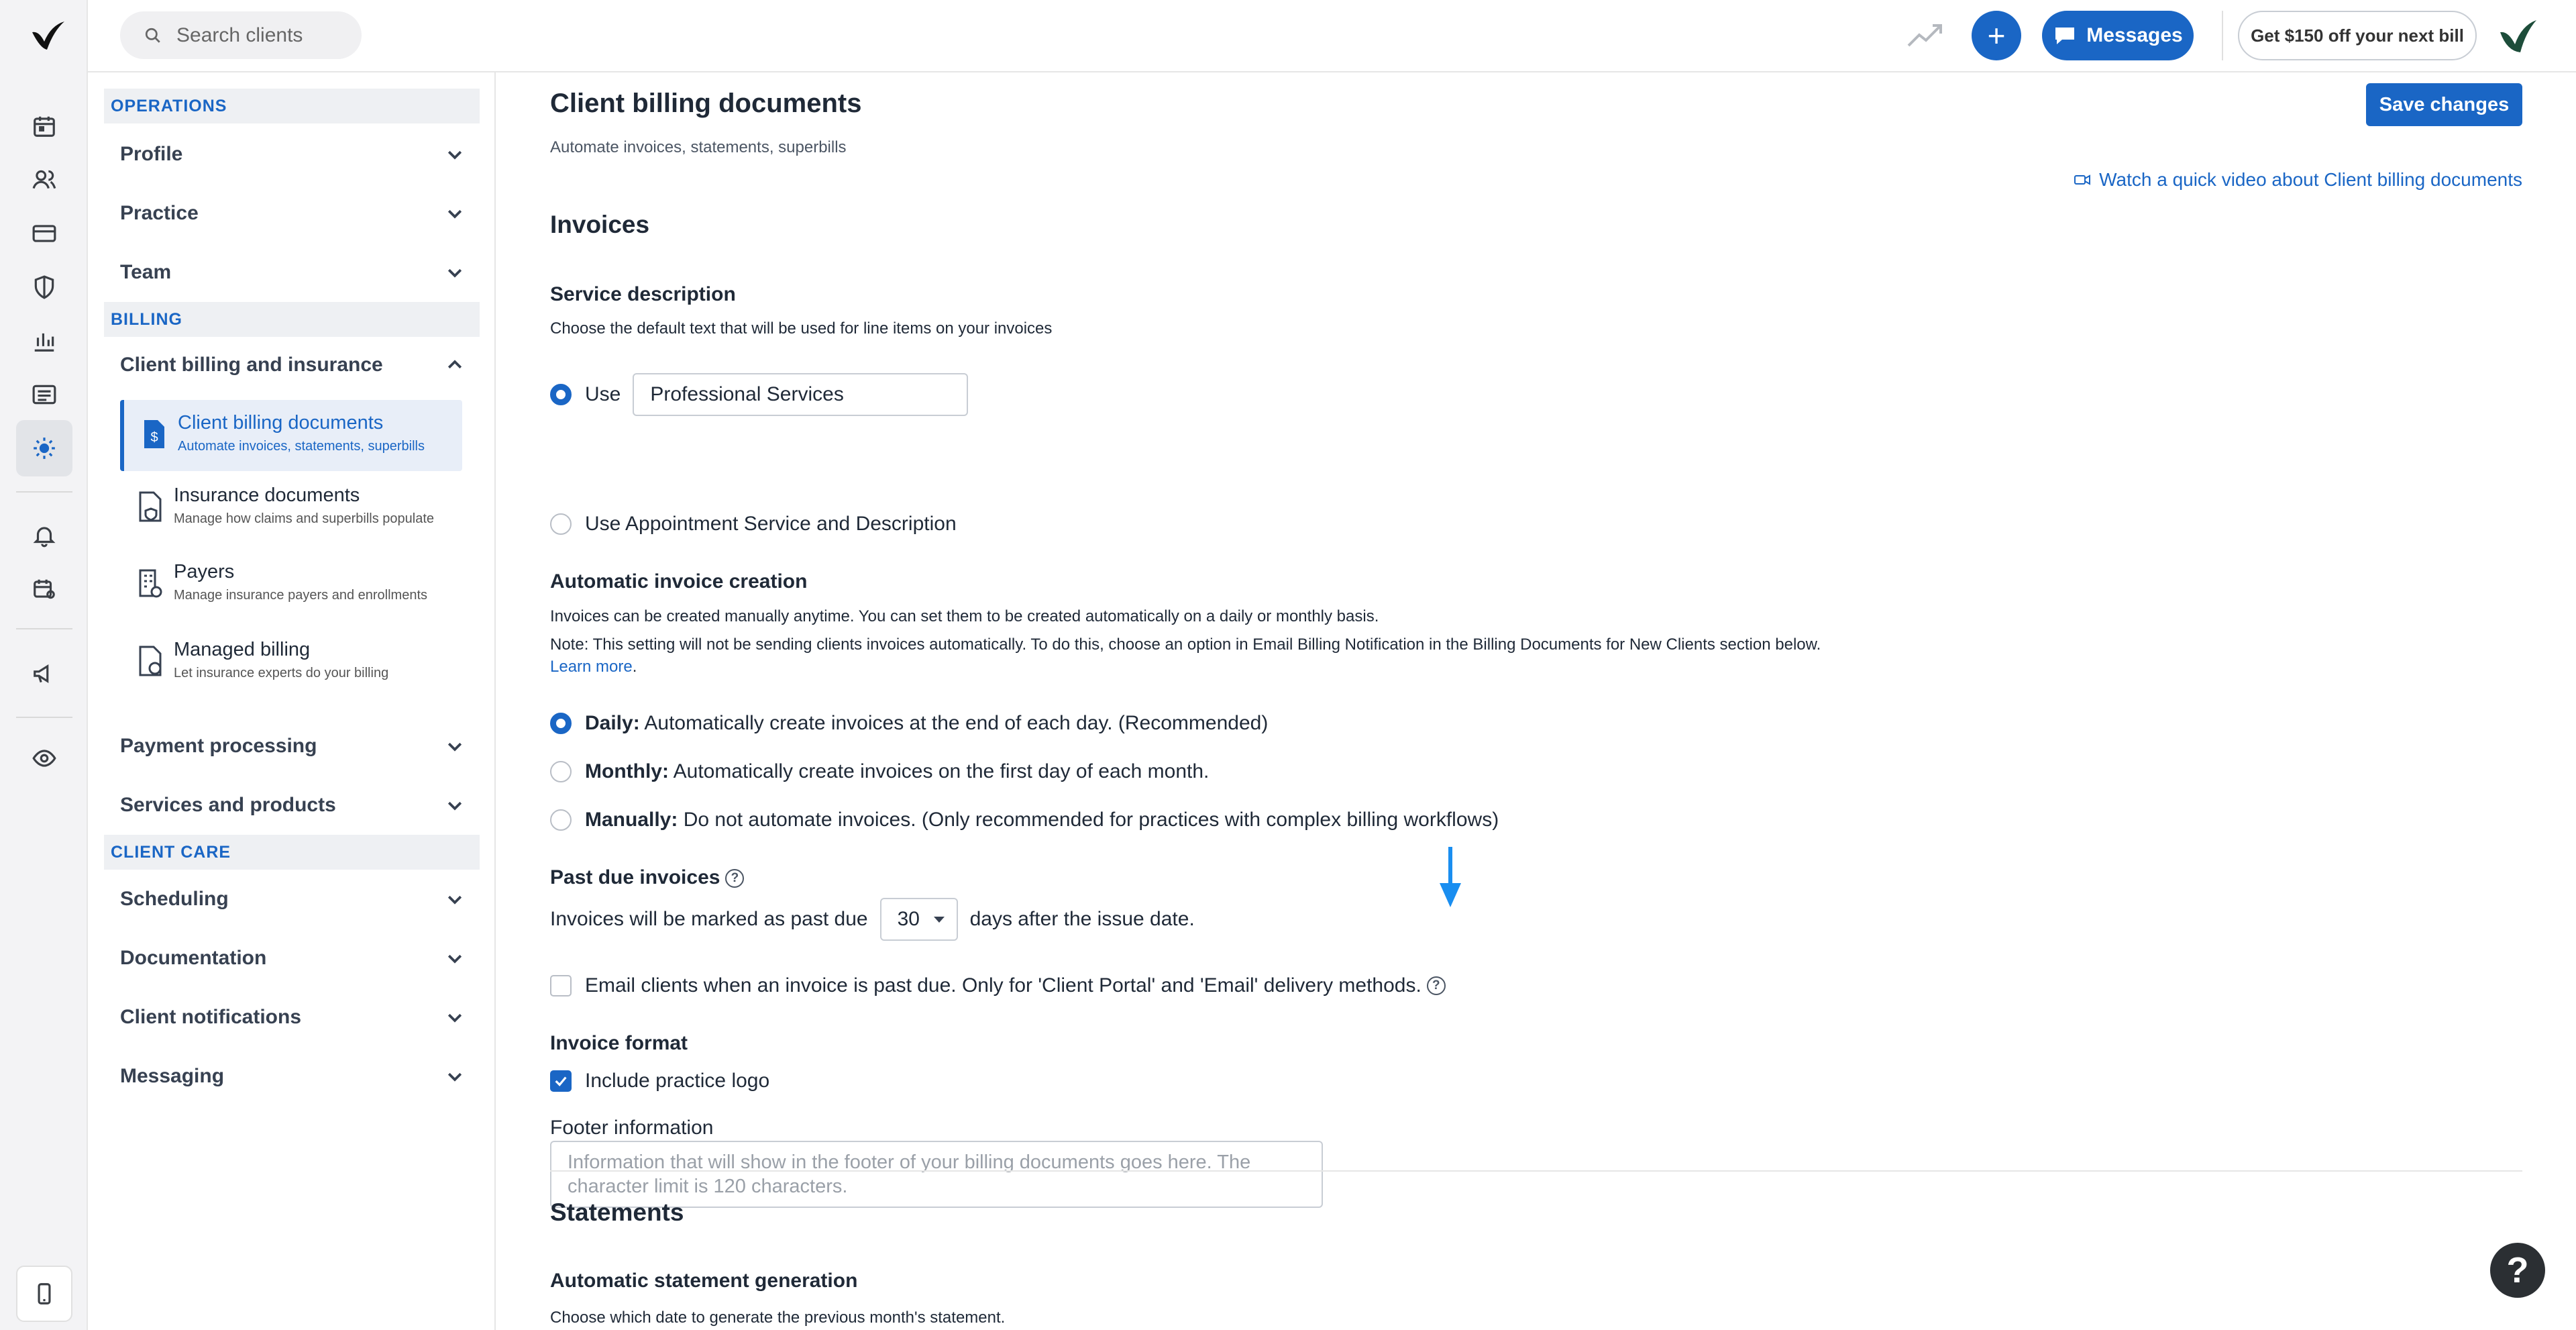 The image size is (2576, 1330). What do you see at coordinates (709, 919) in the screenshot?
I see `past-due-prefix: Invoices will be marked as past due` at bounding box center [709, 919].